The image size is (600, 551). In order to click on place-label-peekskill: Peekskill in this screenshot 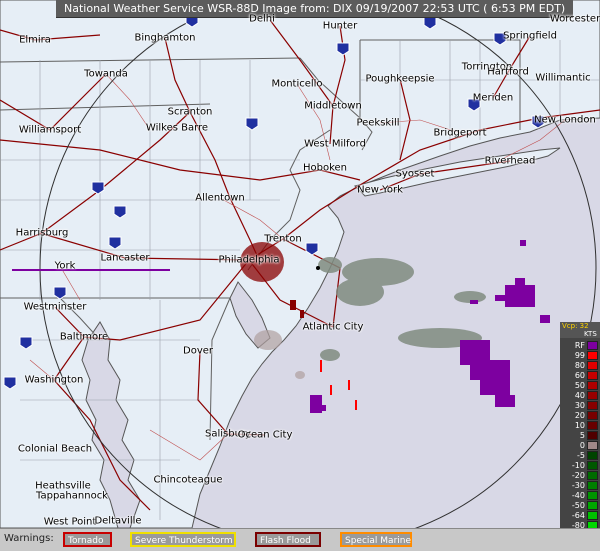, I will do `click(378, 123)`.